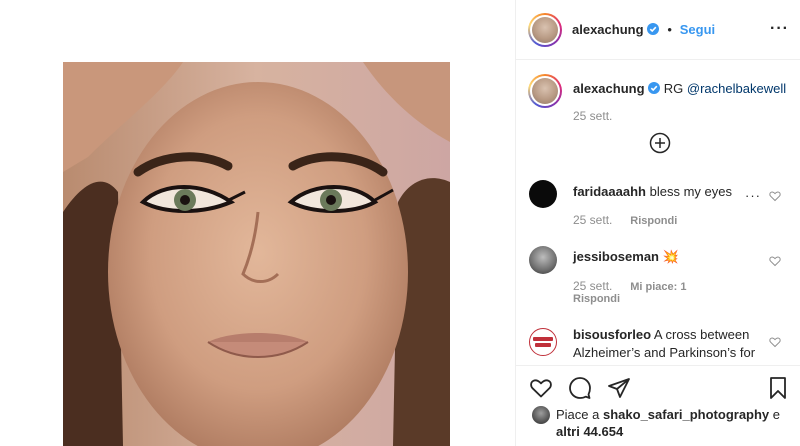 Image resolution: width=800 pixels, height=446 pixels. I want to click on comment-text: faridaaaahh bless my eyes, so click(652, 192).